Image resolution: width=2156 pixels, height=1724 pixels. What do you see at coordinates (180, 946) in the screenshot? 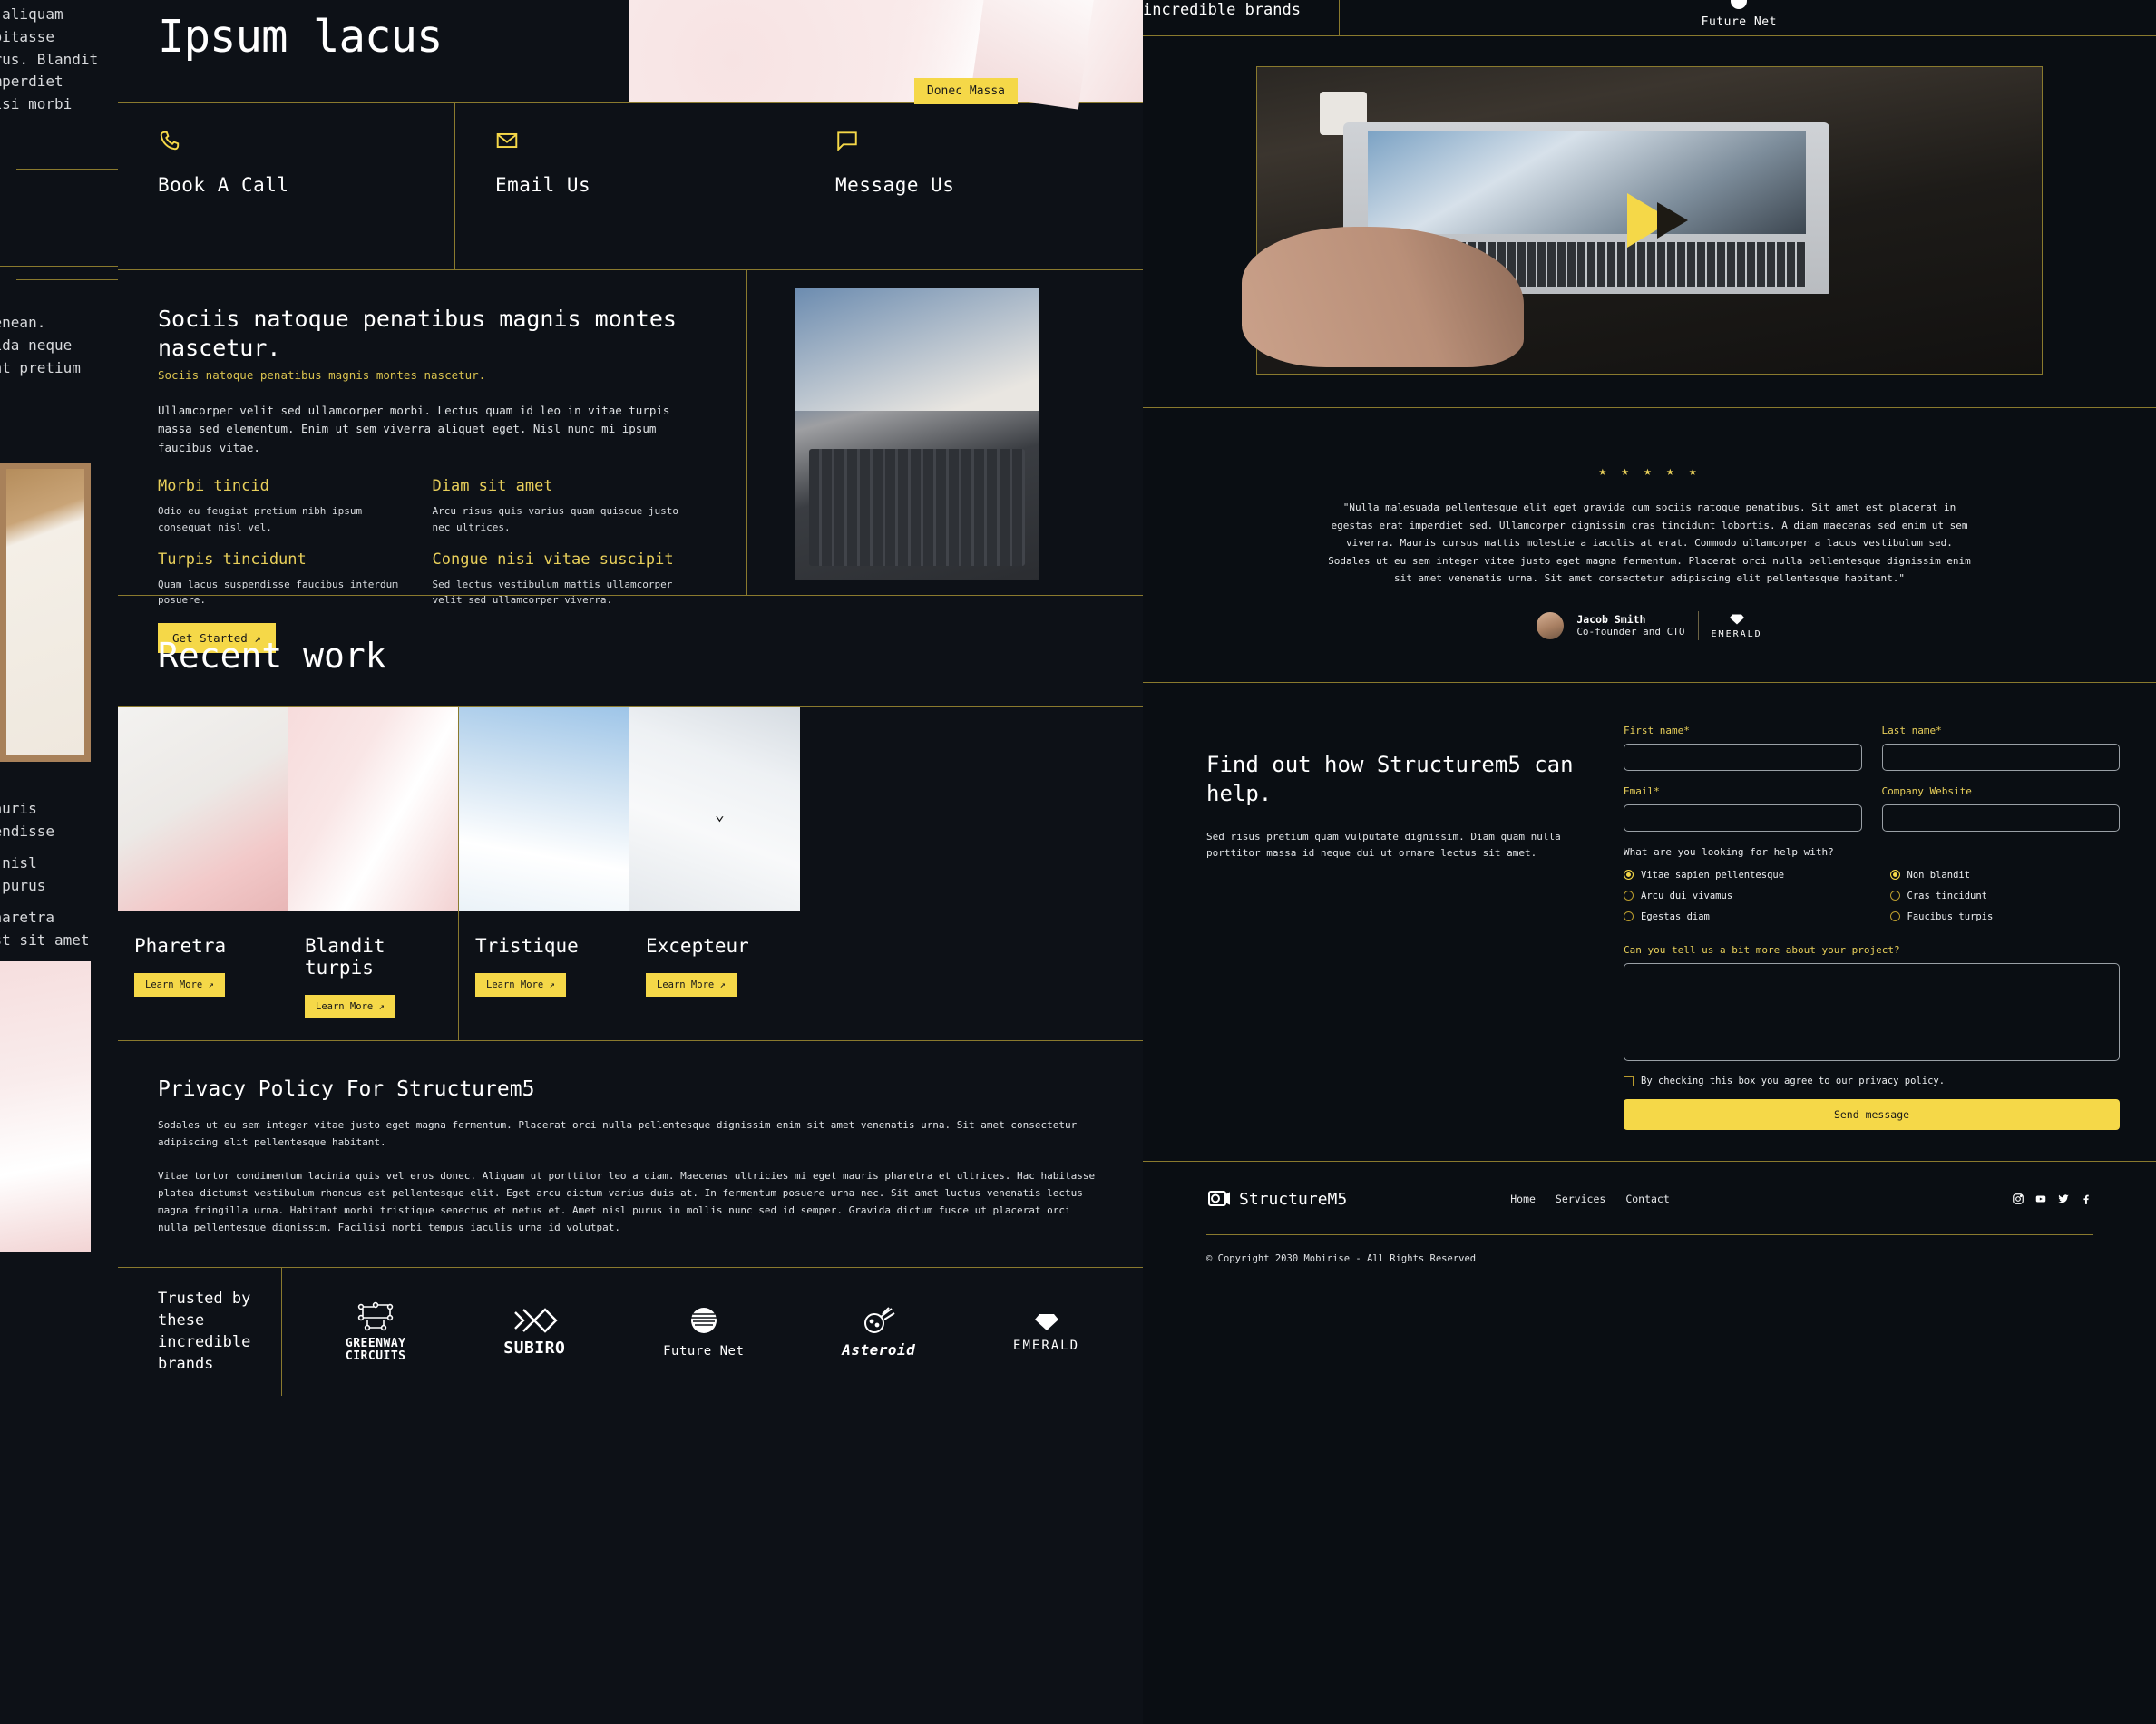
I see `work-card-title: Pharetra` at bounding box center [180, 946].